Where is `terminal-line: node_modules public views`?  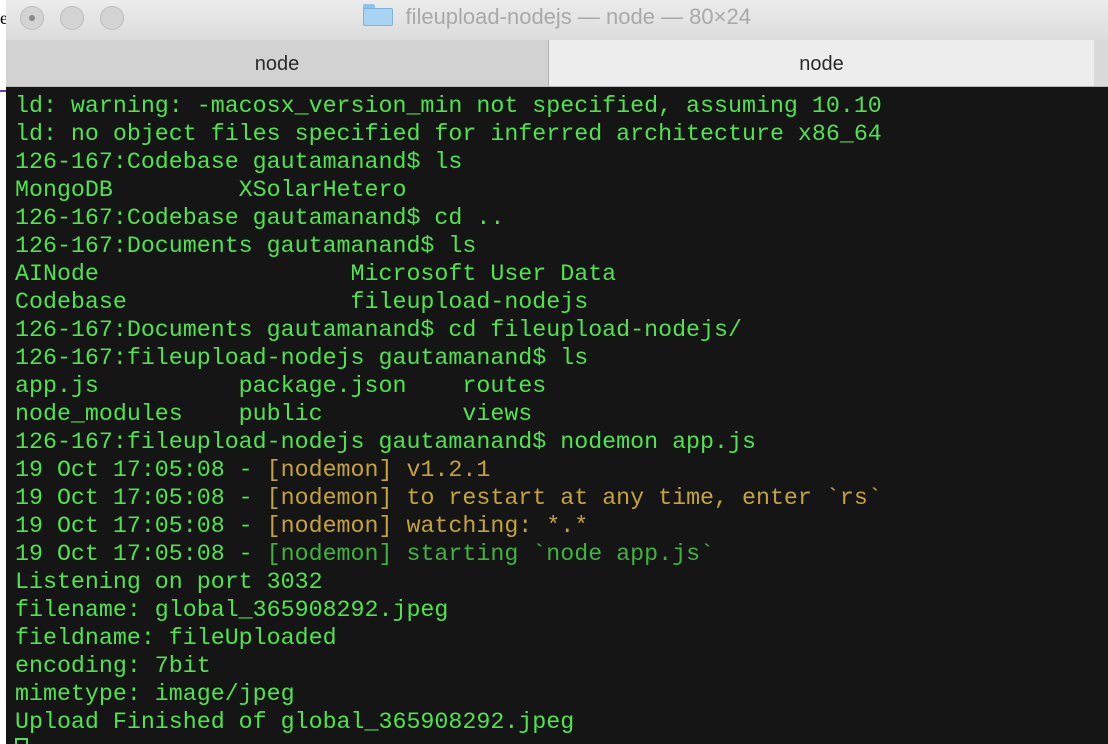
terminal-line: node_modules public views is located at coordinates (274, 414).